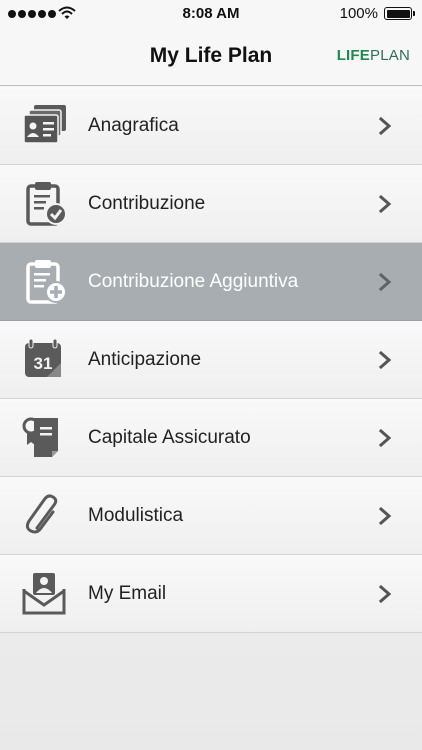  Describe the element at coordinates (44, 124) in the screenshot. I see `id-cards-icon` at that location.